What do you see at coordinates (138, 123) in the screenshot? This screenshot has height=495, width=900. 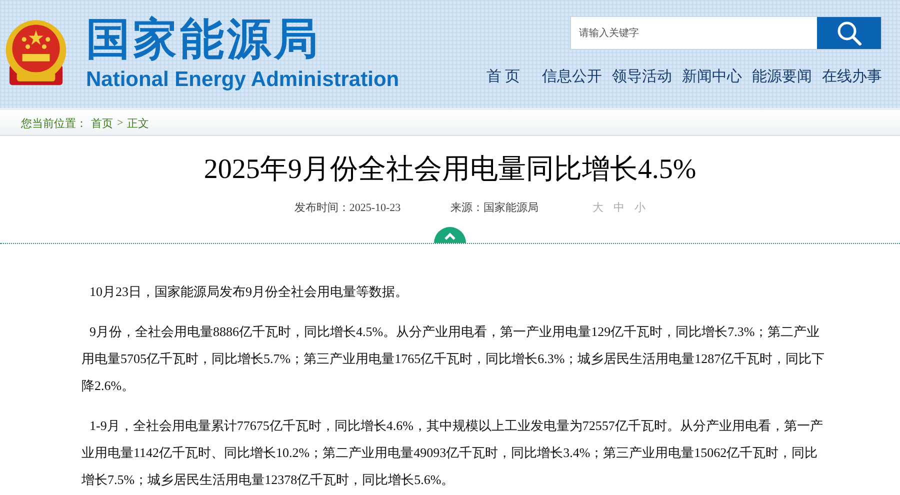 I see `breadcrumb-link: 正文` at bounding box center [138, 123].